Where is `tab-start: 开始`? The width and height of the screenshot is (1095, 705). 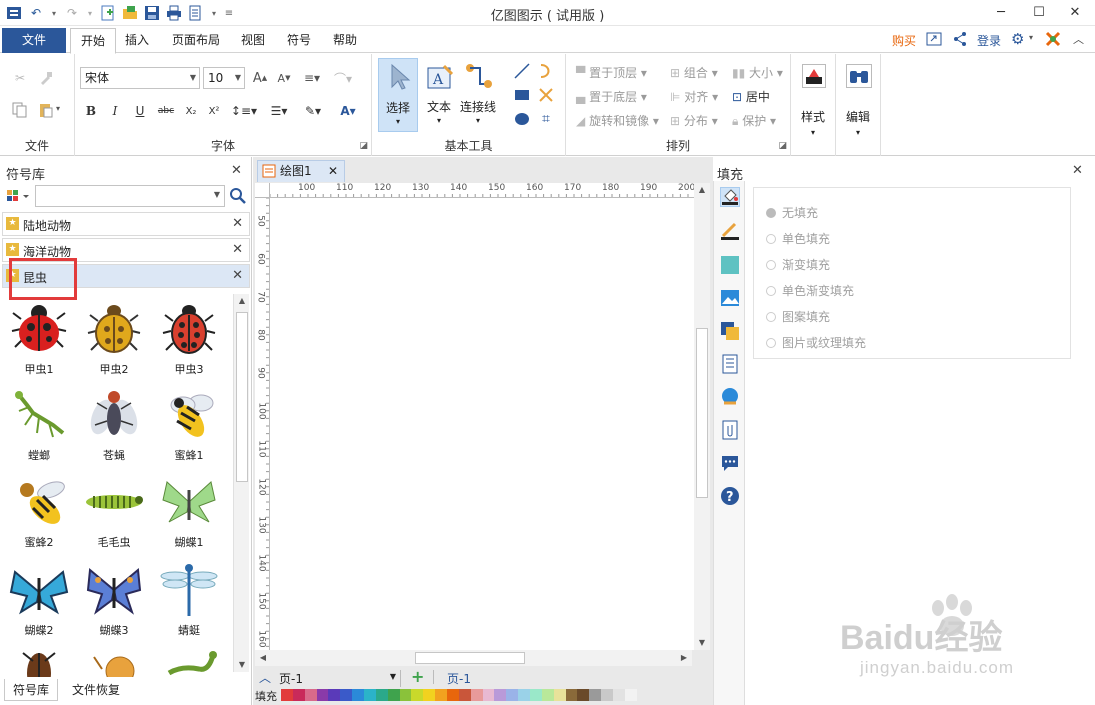 tab-start: 开始 is located at coordinates (93, 41).